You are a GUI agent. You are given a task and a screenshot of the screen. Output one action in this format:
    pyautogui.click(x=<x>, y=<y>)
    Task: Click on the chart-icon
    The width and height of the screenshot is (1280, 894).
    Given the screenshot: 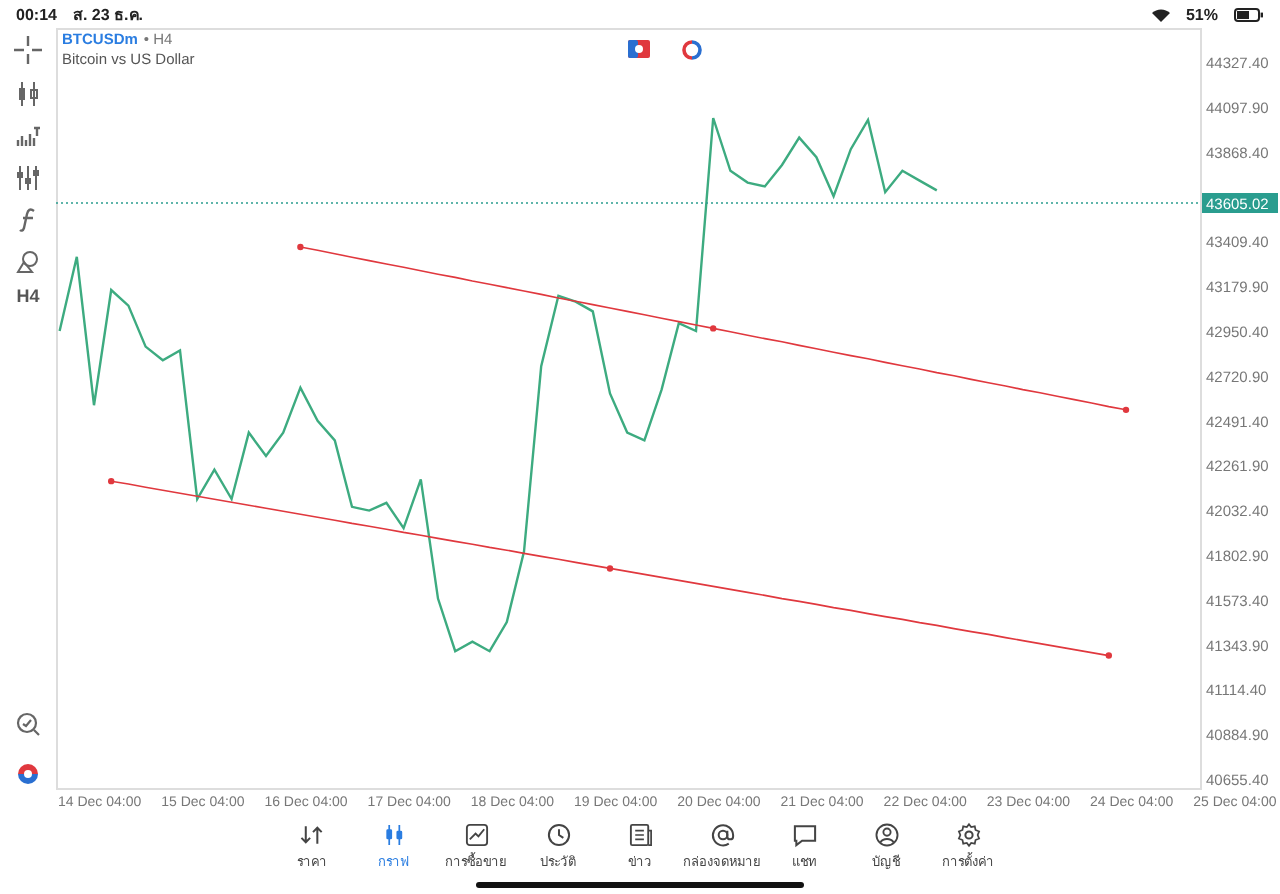 What is the action you would take?
    pyautogui.click(x=476, y=835)
    